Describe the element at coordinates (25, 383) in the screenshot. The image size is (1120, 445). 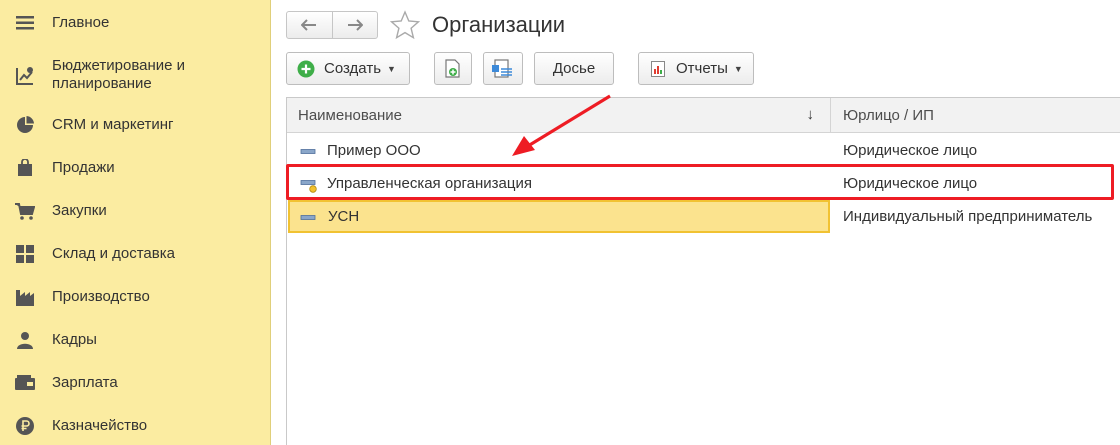
I see `wallet-icon` at that location.